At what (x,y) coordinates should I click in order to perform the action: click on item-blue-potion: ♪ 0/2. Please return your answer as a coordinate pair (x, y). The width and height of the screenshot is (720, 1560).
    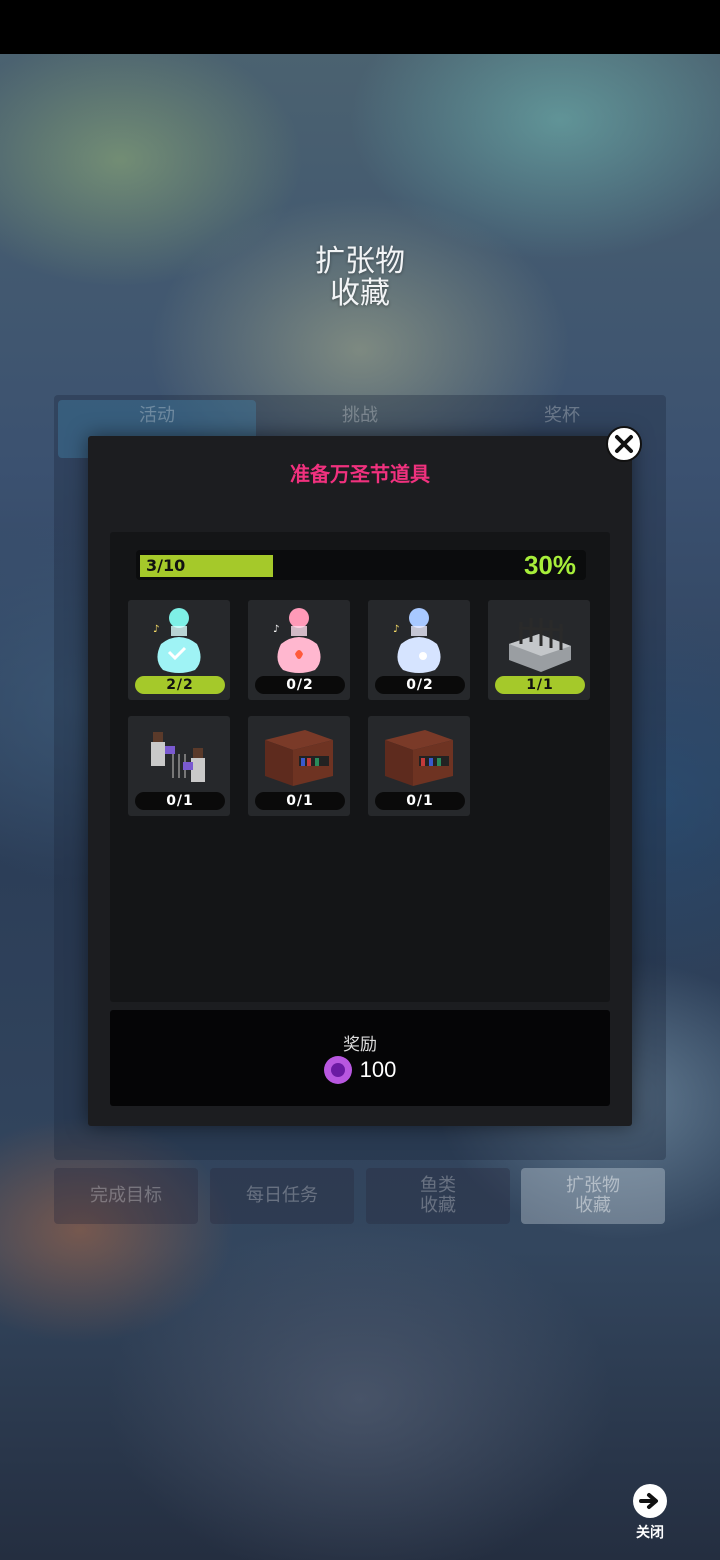
    Looking at the image, I should click on (419, 650).